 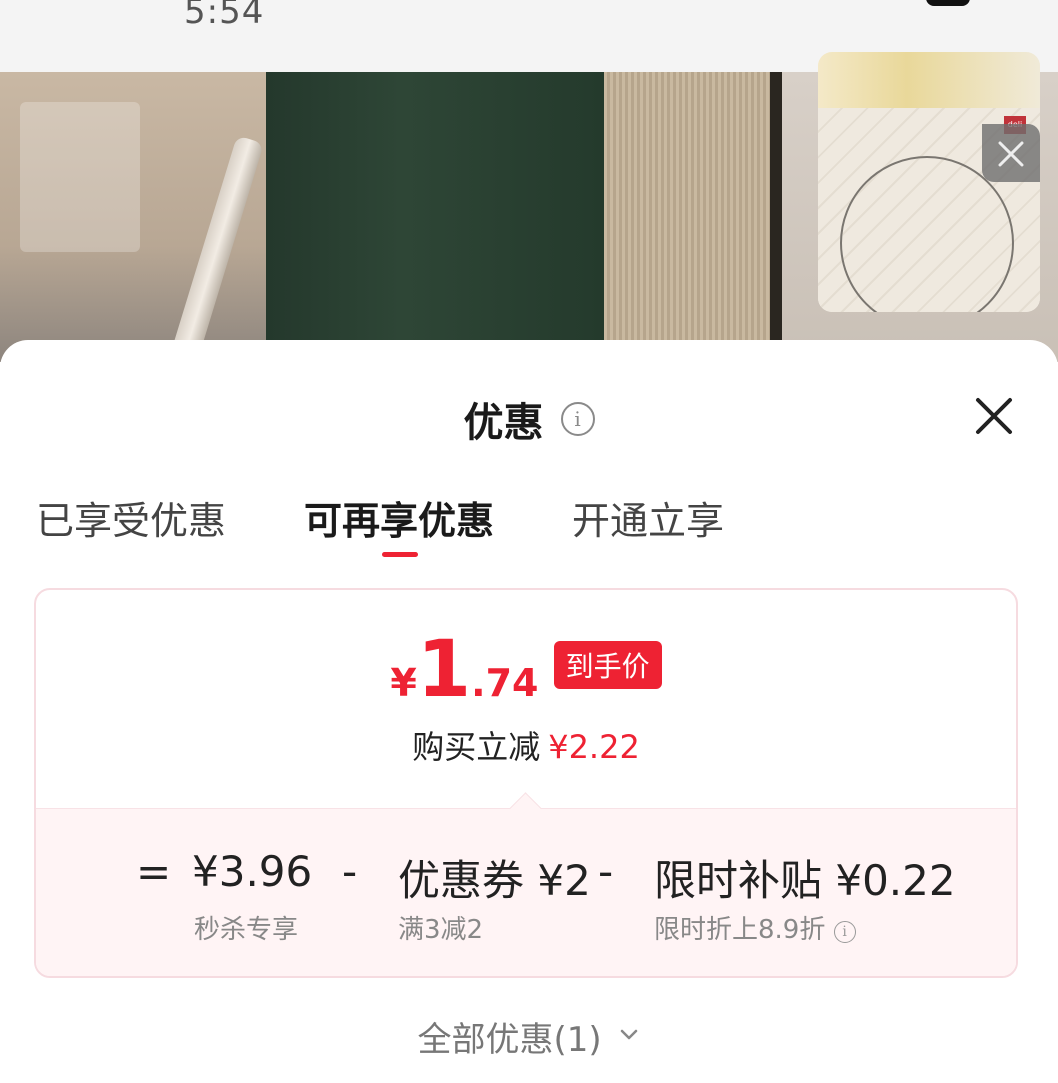 I want to click on breakdown-pointer, so click(x=525, y=808).